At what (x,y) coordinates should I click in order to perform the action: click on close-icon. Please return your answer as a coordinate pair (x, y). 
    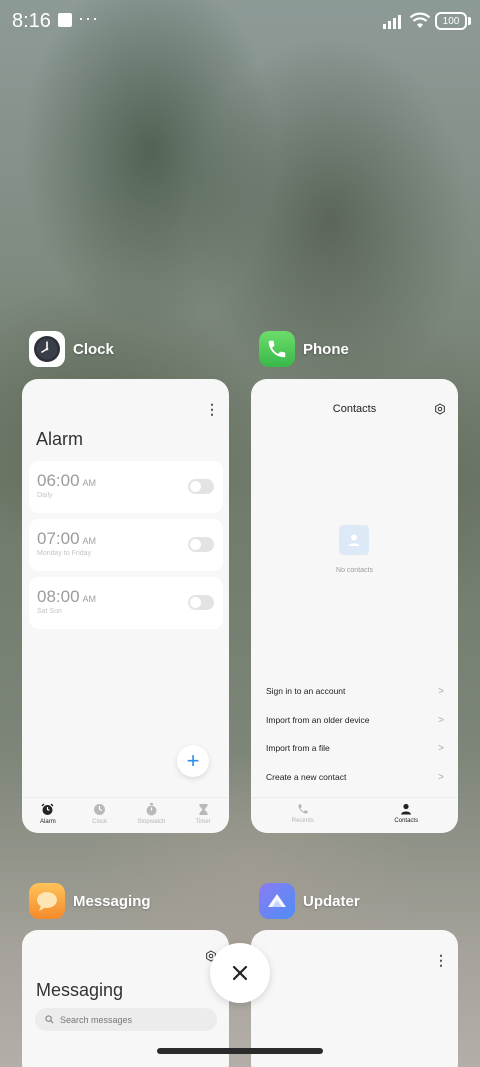
    Looking at the image, I should click on (240, 973).